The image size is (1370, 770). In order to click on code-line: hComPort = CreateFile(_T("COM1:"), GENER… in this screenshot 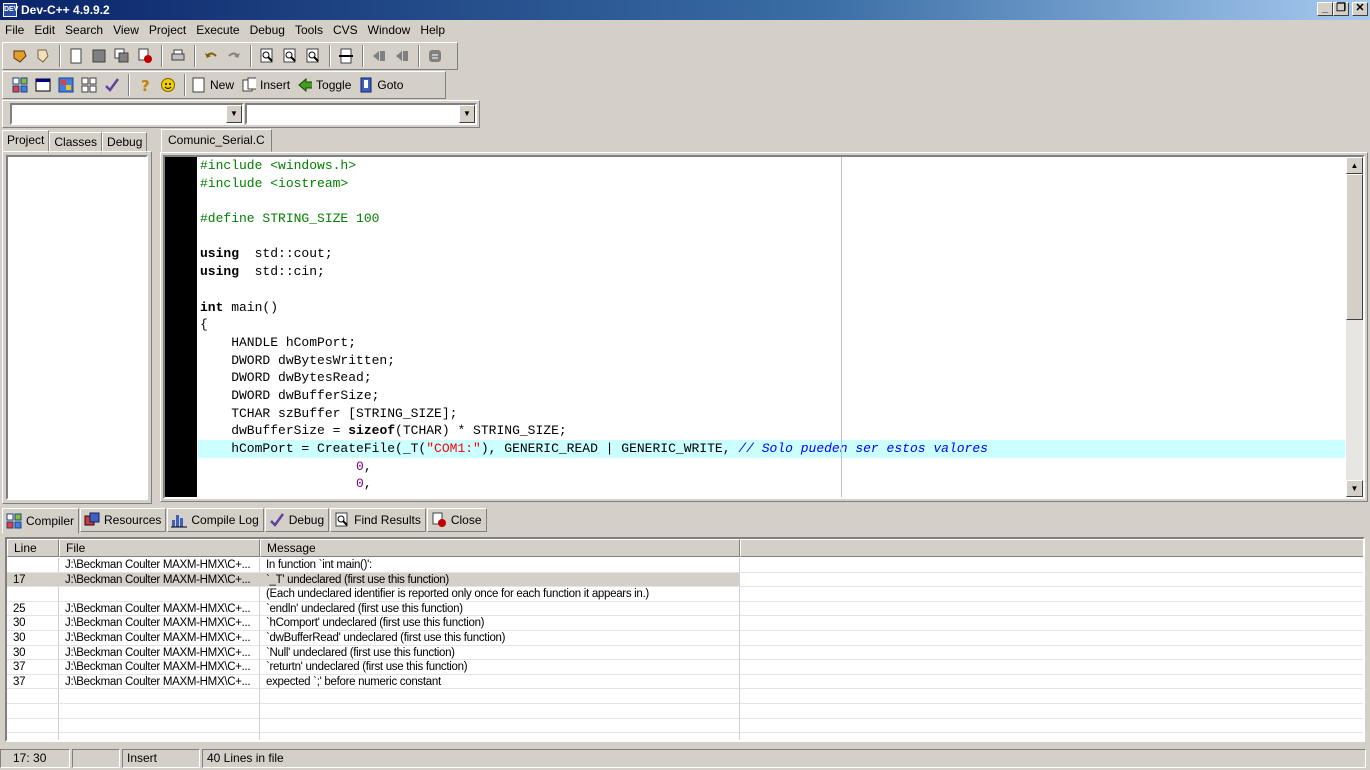, I will do `click(771, 449)`.